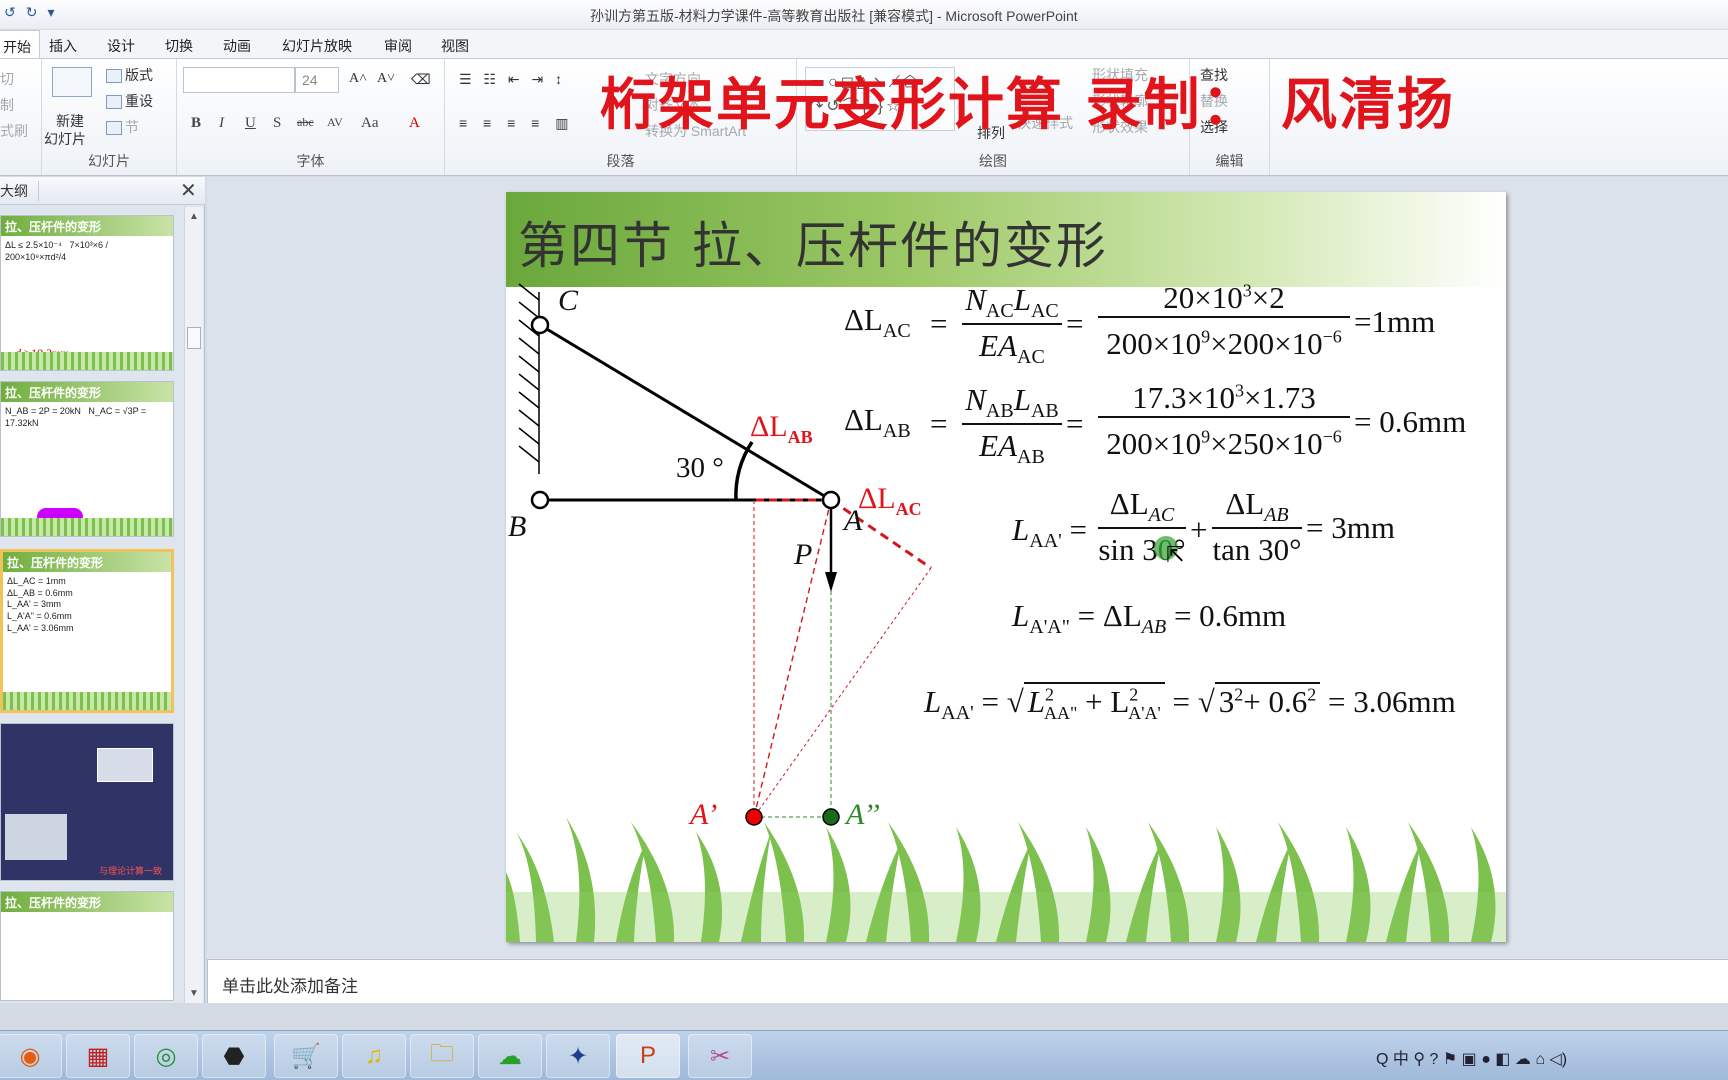 This screenshot has height=1080, width=1728. What do you see at coordinates (1006, 917) in the screenshot?
I see `grass-base` at bounding box center [1006, 917].